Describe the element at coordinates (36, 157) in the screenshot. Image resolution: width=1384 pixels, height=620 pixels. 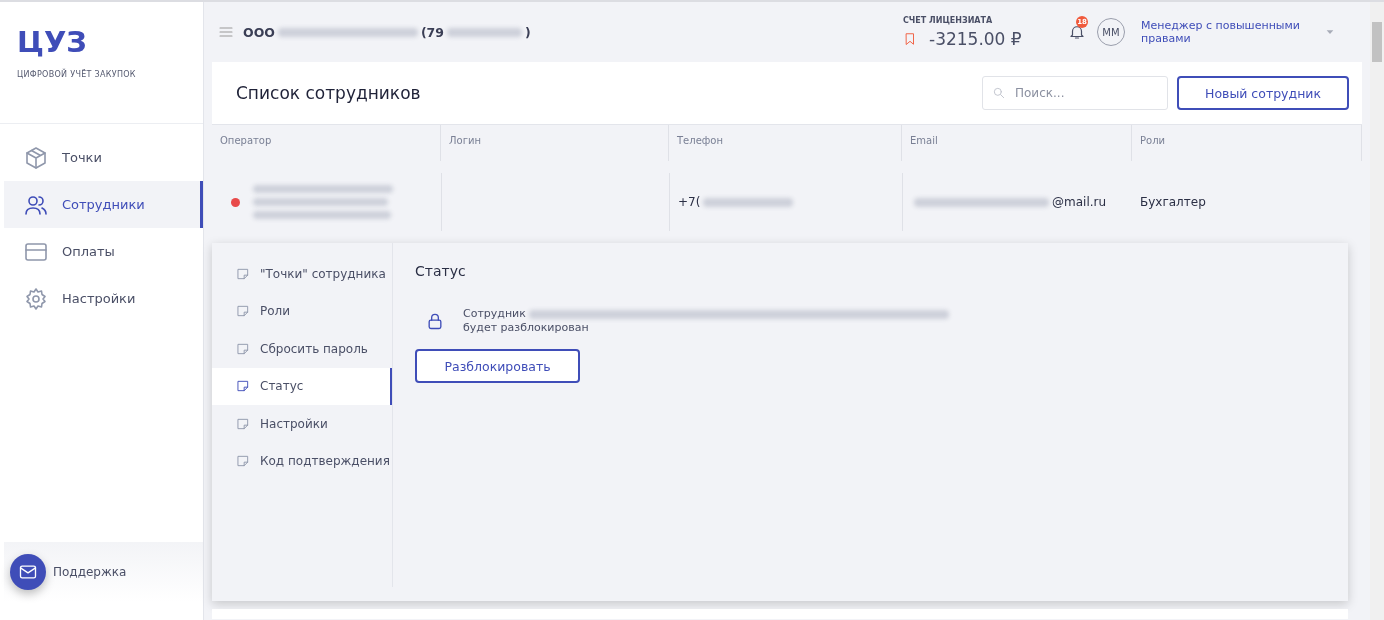
I see `box-icon` at that location.